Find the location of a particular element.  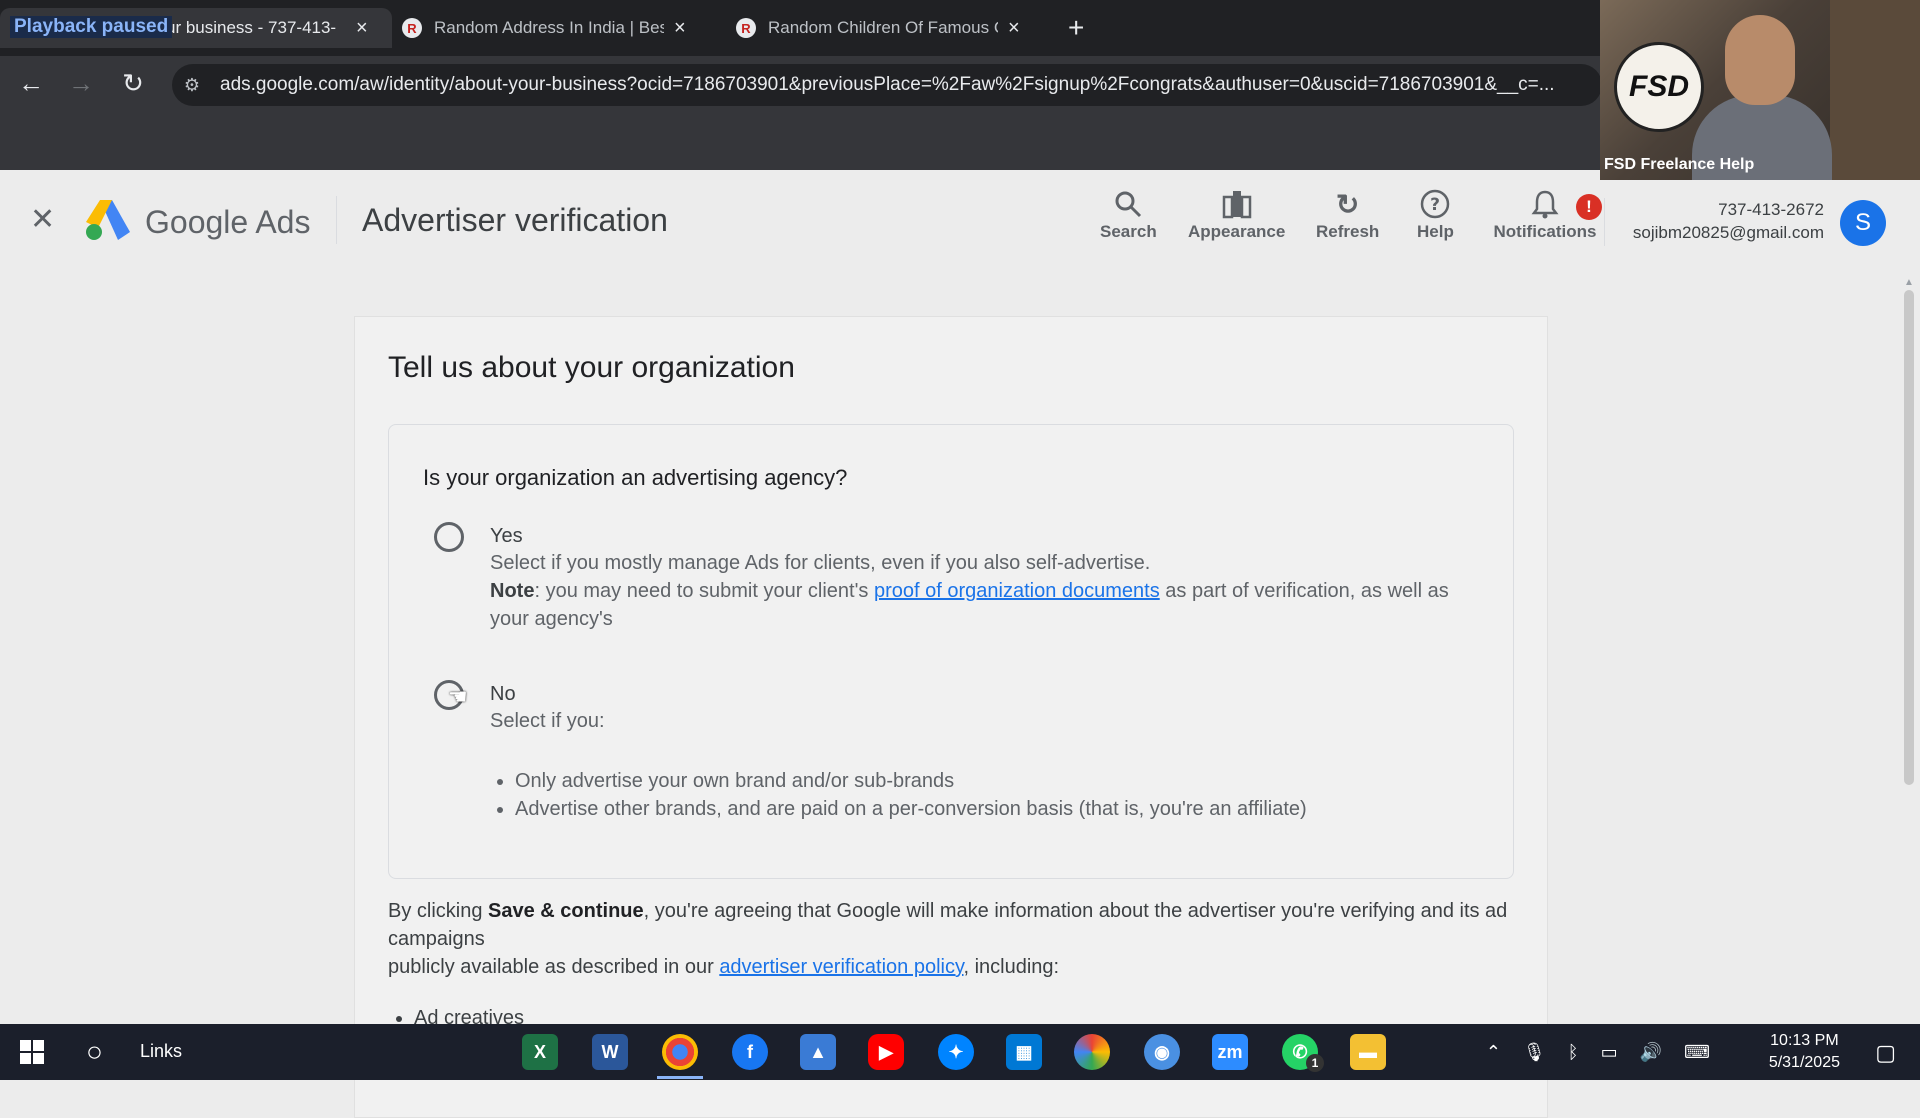

consent-line2: publicly available as described in our is located at coordinates (554, 967).